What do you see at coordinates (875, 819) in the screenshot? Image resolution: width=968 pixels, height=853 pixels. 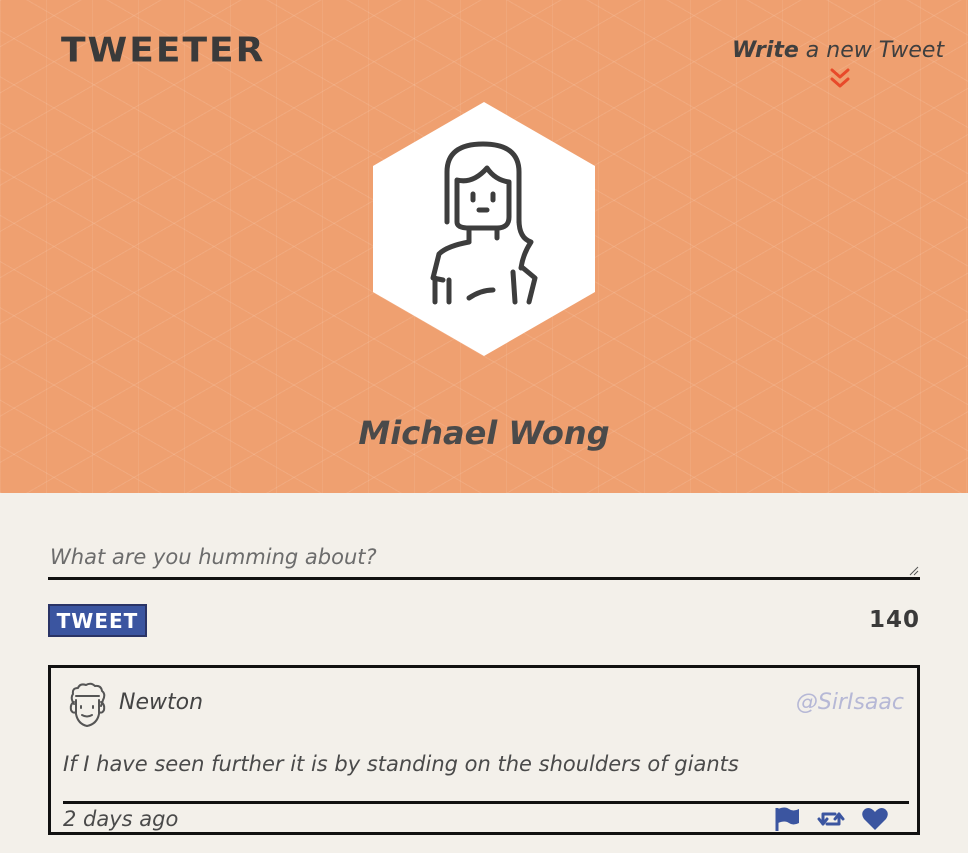 I see `heart-icon` at bounding box center [875, 819].